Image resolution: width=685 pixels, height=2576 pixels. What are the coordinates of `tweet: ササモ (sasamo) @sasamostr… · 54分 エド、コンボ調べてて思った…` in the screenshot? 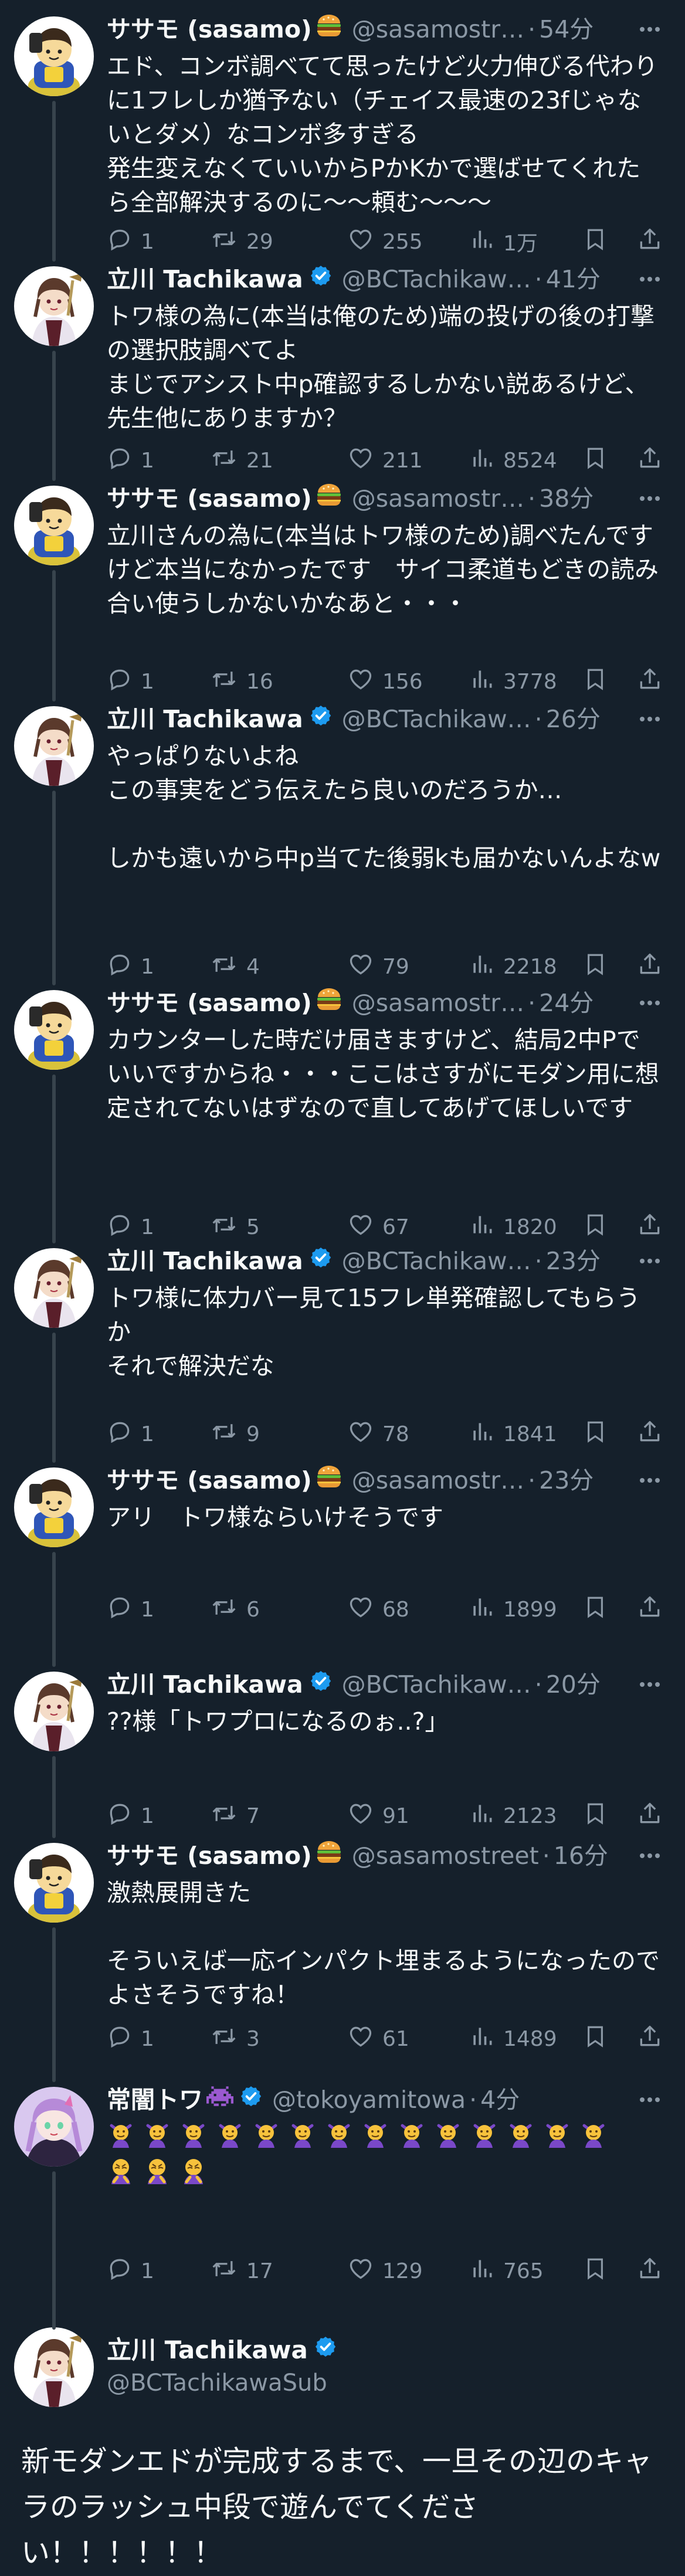 It's located at (342, 131).